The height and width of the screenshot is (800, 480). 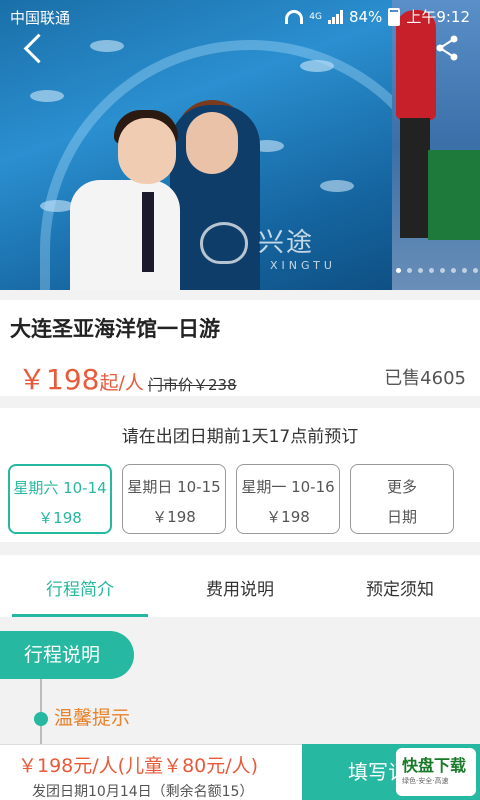 I want to click on date-option: 星期日 10-15 ￥198, so click(x=174, y=499).